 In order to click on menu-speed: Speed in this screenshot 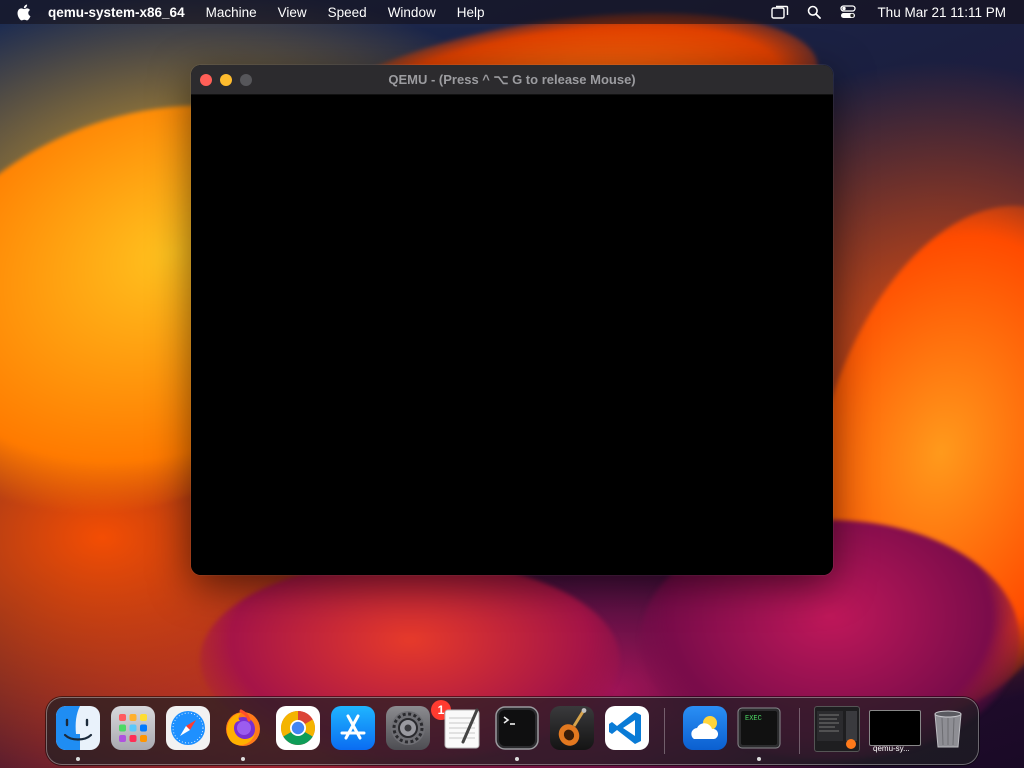, I will do `click(347, 12)`.